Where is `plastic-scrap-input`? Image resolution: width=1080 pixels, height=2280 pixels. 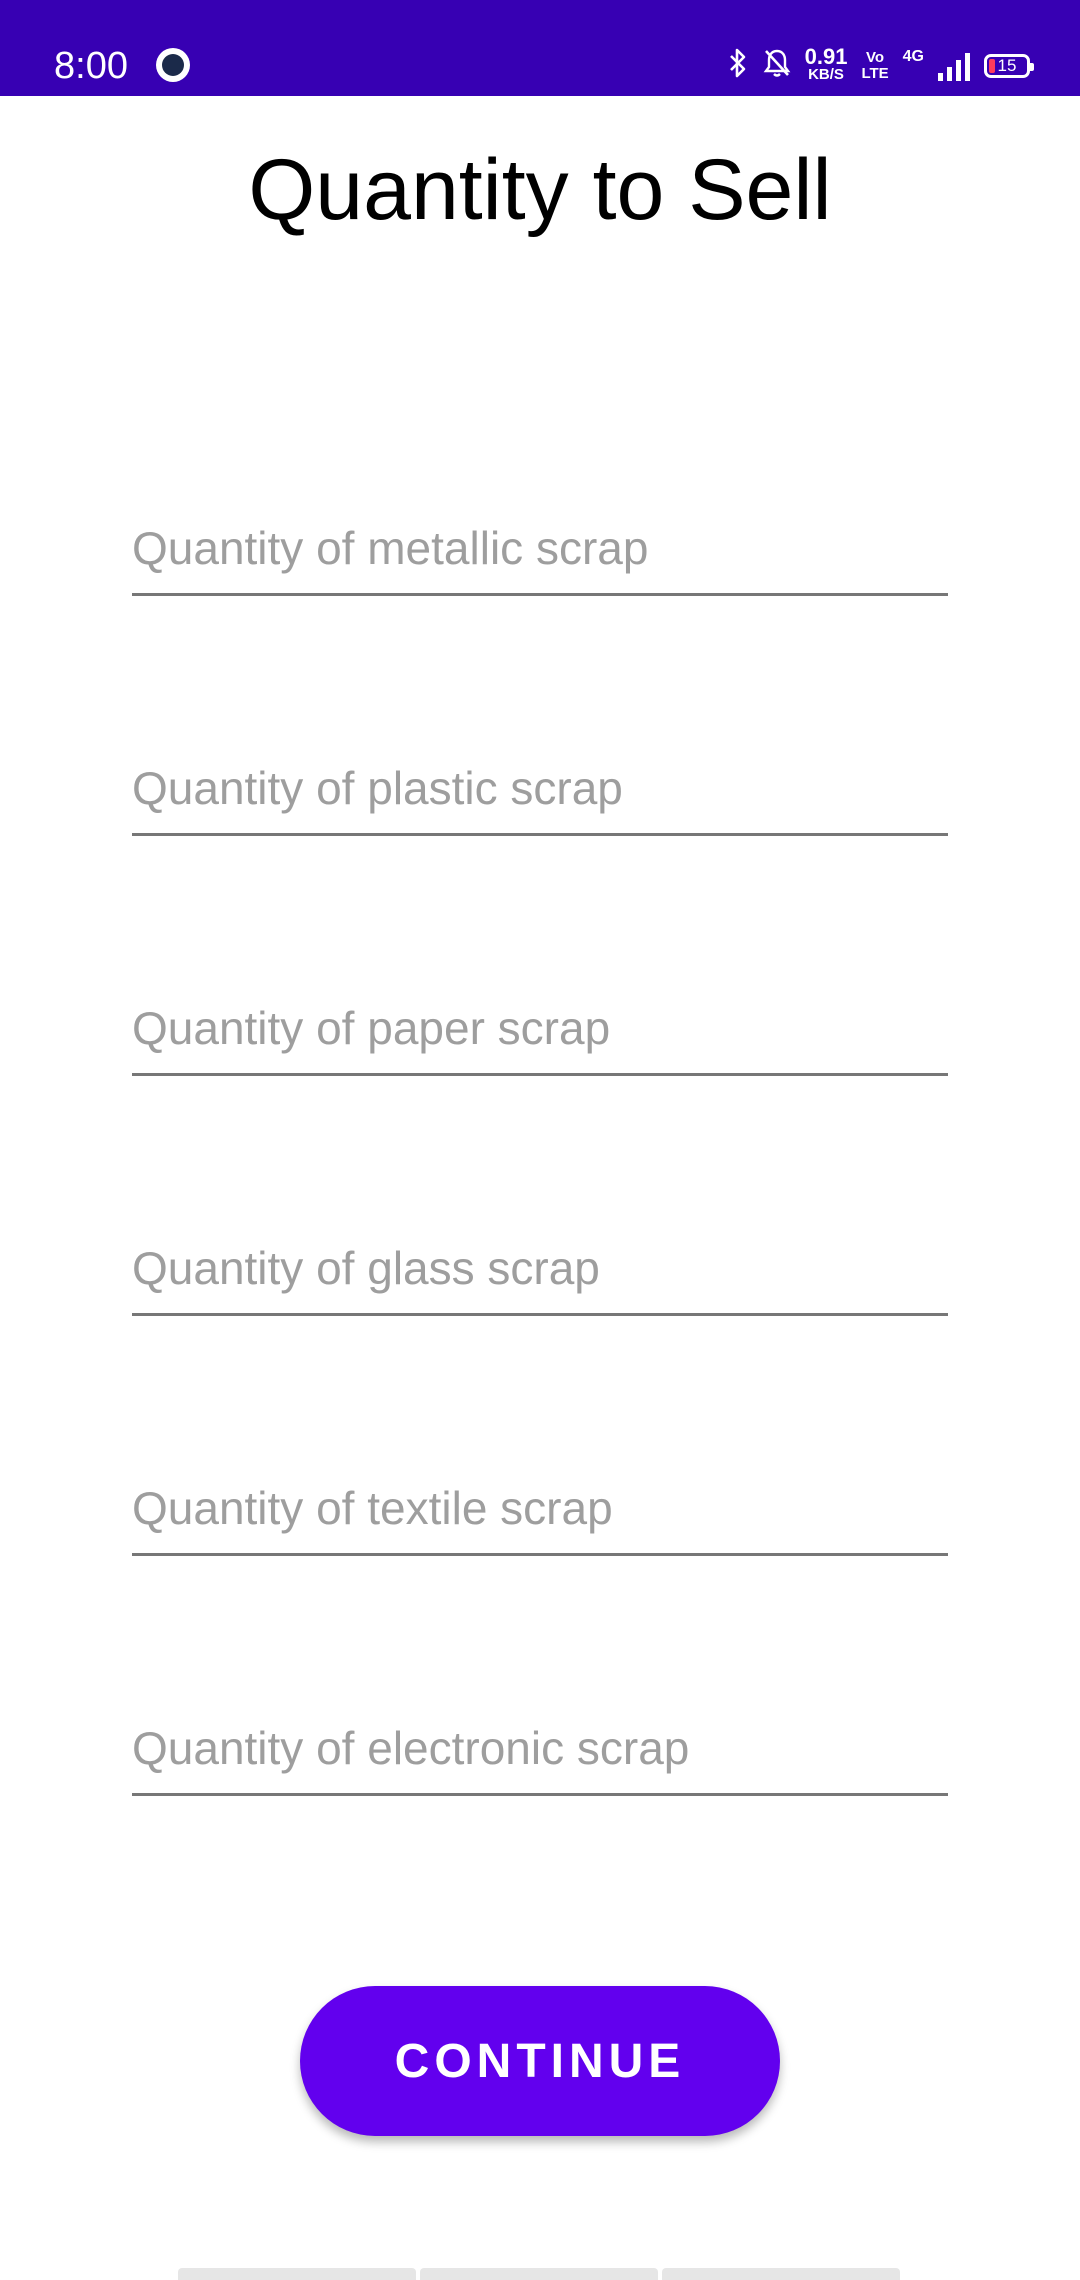 plastic-scrap-input is located at coordinates (540, 788).